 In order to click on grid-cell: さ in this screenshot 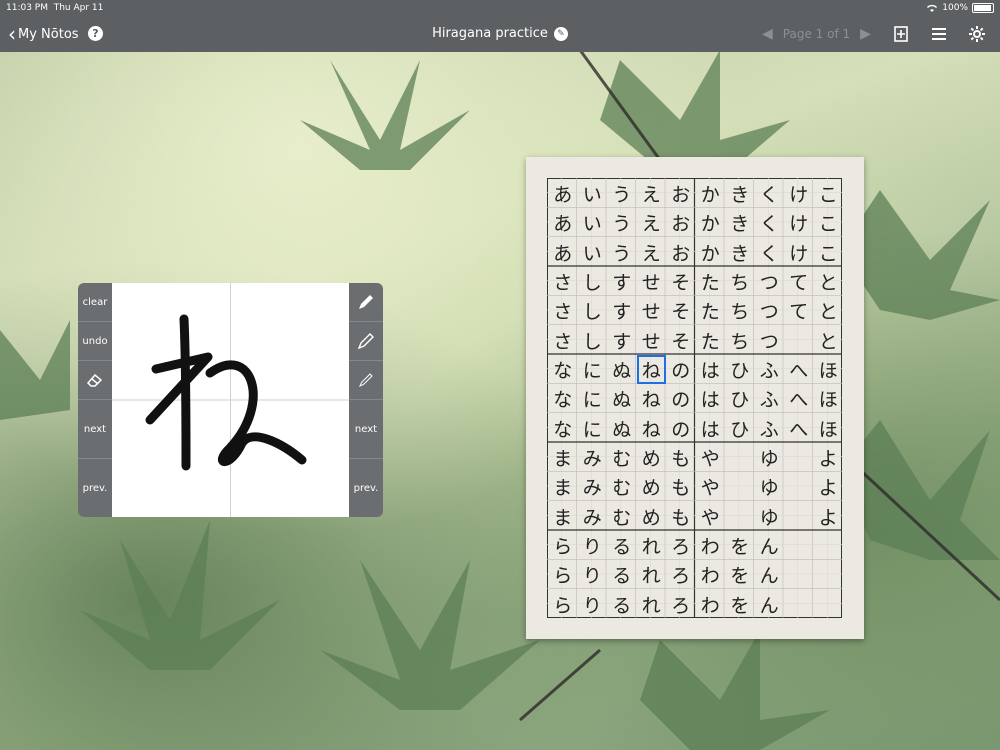, I will do `click(563, 310)`.